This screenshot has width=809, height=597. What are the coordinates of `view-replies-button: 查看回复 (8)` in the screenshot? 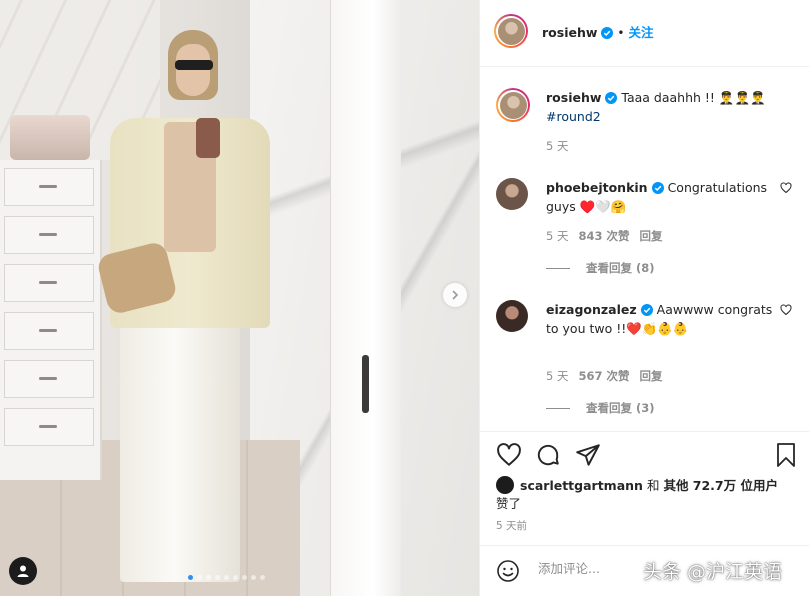 It's located at (600, 268).